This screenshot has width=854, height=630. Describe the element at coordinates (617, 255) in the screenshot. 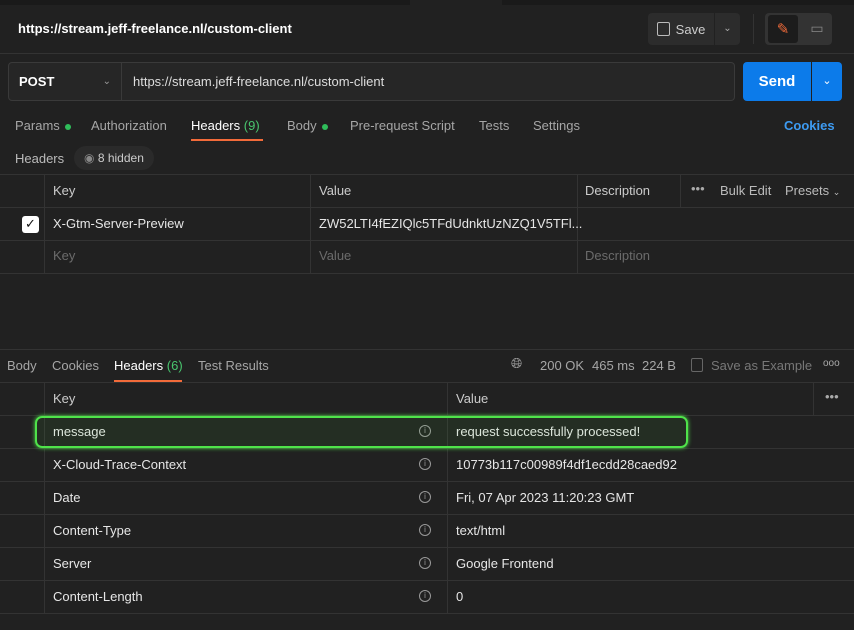

I see `new-description-input: Description` at that location.